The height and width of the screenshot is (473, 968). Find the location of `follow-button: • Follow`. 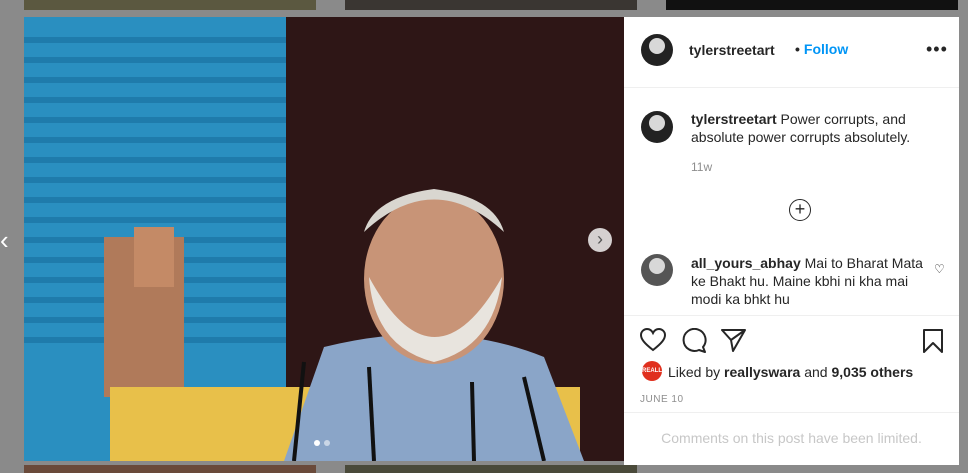

follow-button: • Follow is located at coordinates (821, 49).